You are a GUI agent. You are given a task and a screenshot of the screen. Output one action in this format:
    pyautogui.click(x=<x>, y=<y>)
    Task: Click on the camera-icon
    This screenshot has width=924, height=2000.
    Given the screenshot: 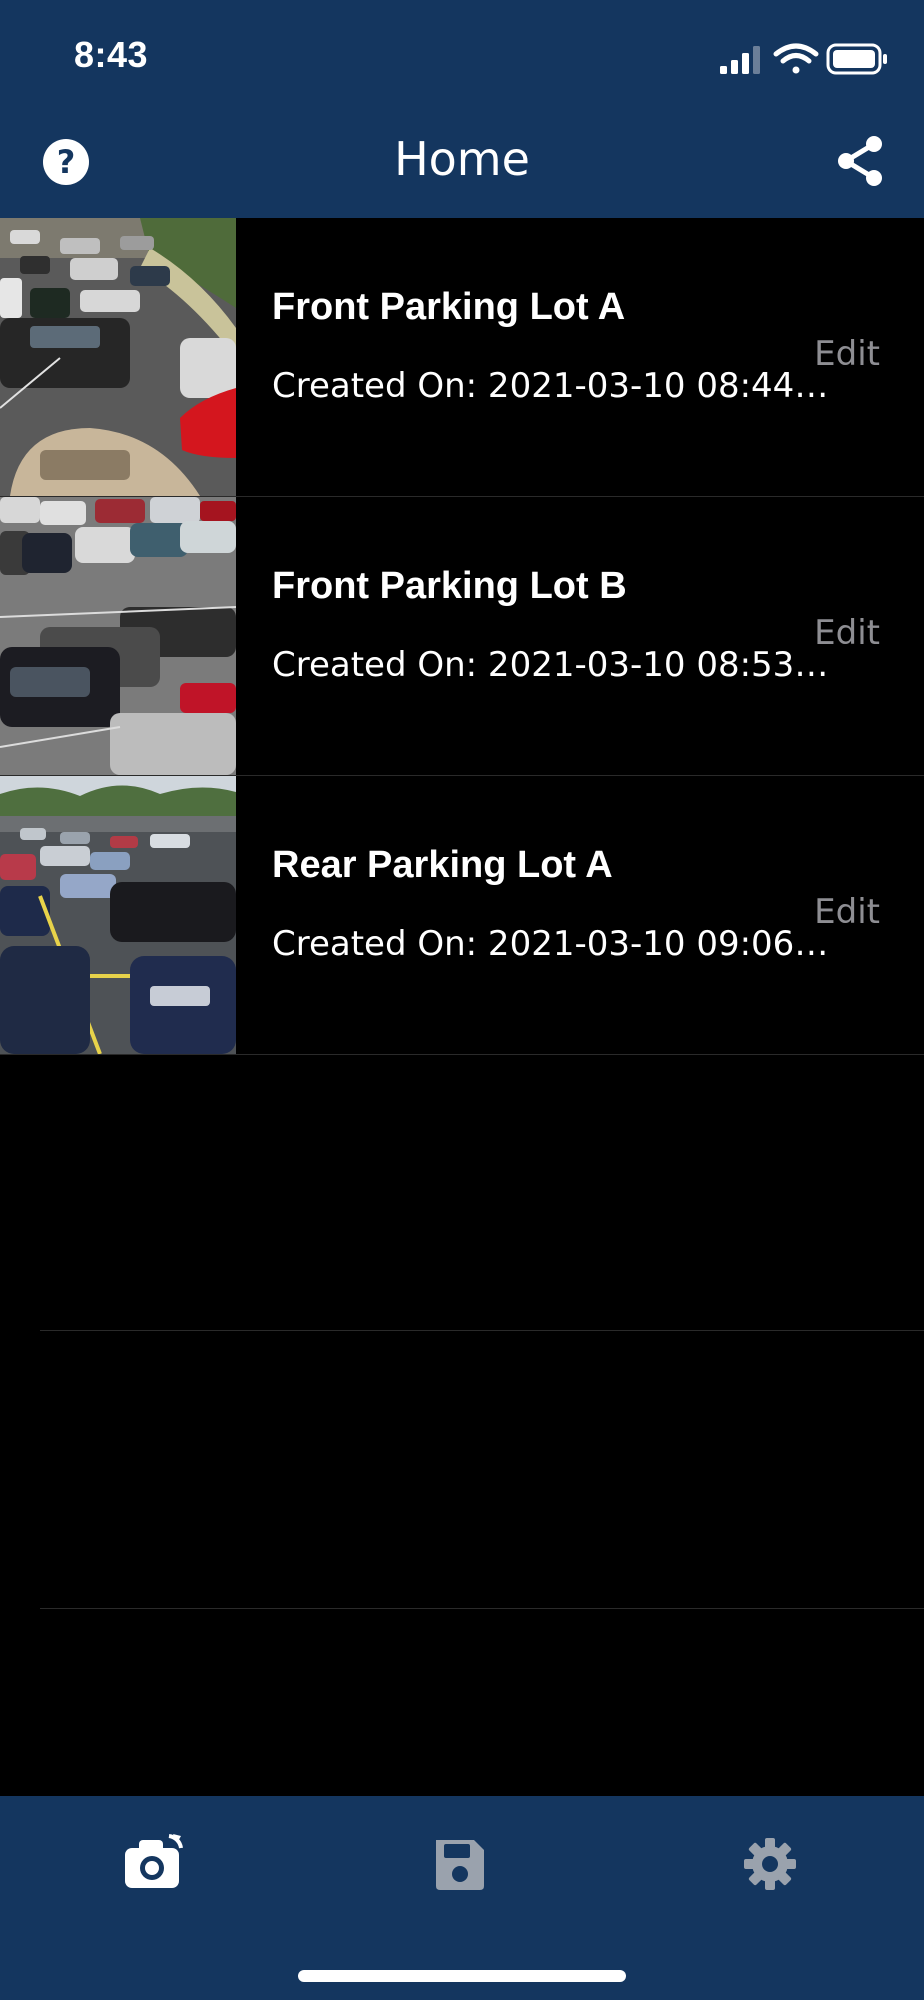 What is the action you would take?
    pyautogui.click(x=153, y=1864)
    